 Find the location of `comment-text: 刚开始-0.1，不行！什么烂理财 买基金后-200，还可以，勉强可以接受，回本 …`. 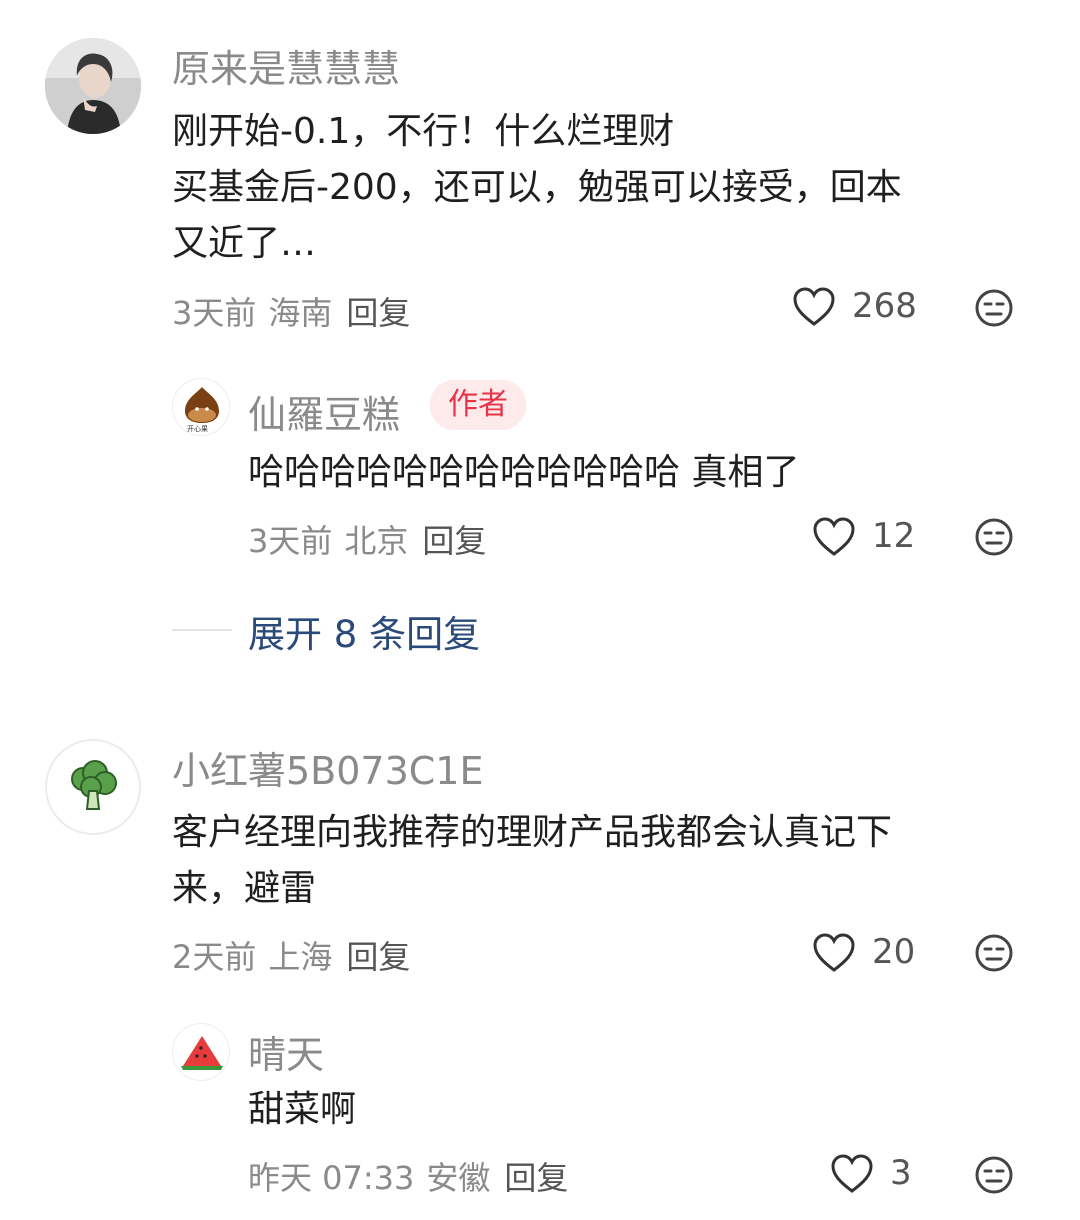

comment-text: 刚开始-0.1，不行！什么烂理财 买基金后-200，还可以，勉强可以接受，回本 … is located at coordinates (537, 188).